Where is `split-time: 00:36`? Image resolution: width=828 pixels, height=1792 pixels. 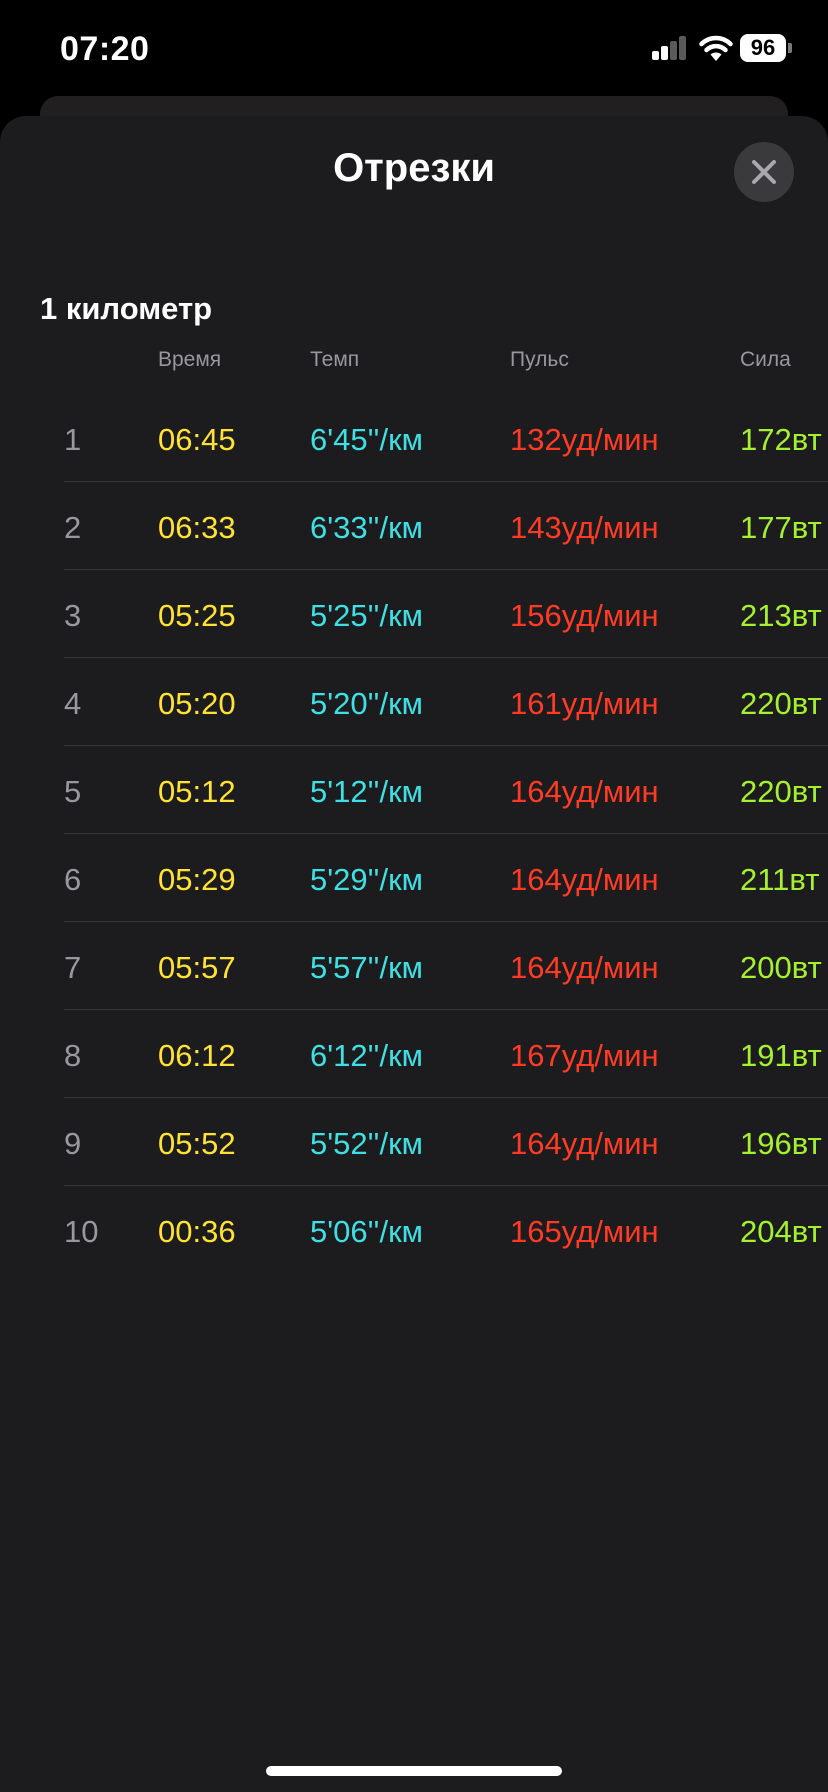
split-time: 00:36 is located at coordinates (197, 1231).